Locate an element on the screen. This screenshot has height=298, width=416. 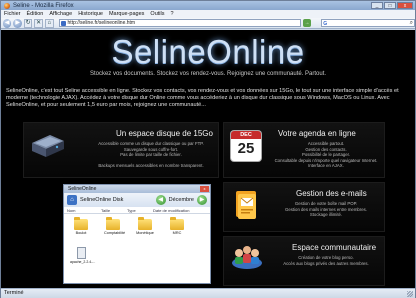
folder-item: Comptabilité is located at coordinates (115, 226).